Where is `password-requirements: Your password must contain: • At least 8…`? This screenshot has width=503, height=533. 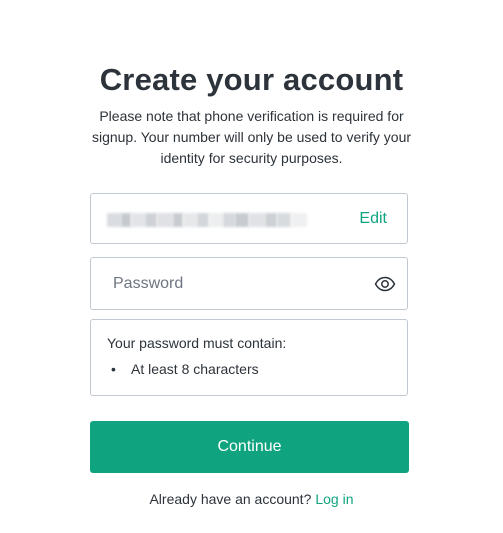 password-requirements: Your password must contain: • At least 8… is located at coordinates (249, 357).